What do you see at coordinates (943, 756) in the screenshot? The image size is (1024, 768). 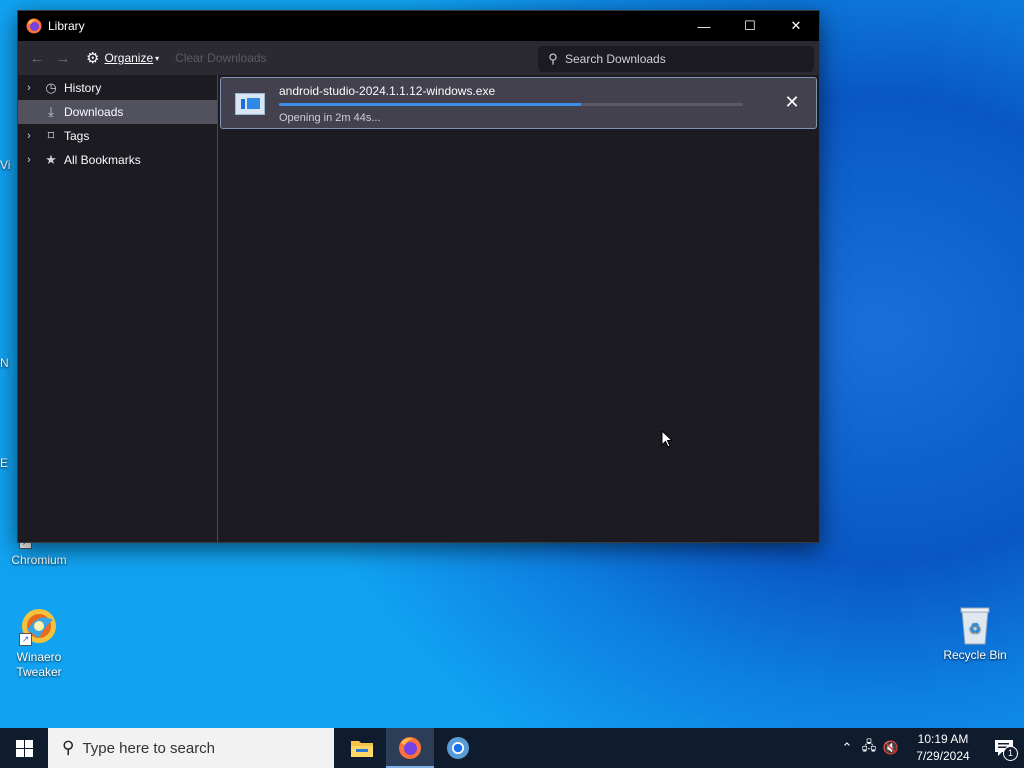 I see `clock-date: 7/29/2024` at bounding box center [943, 756].